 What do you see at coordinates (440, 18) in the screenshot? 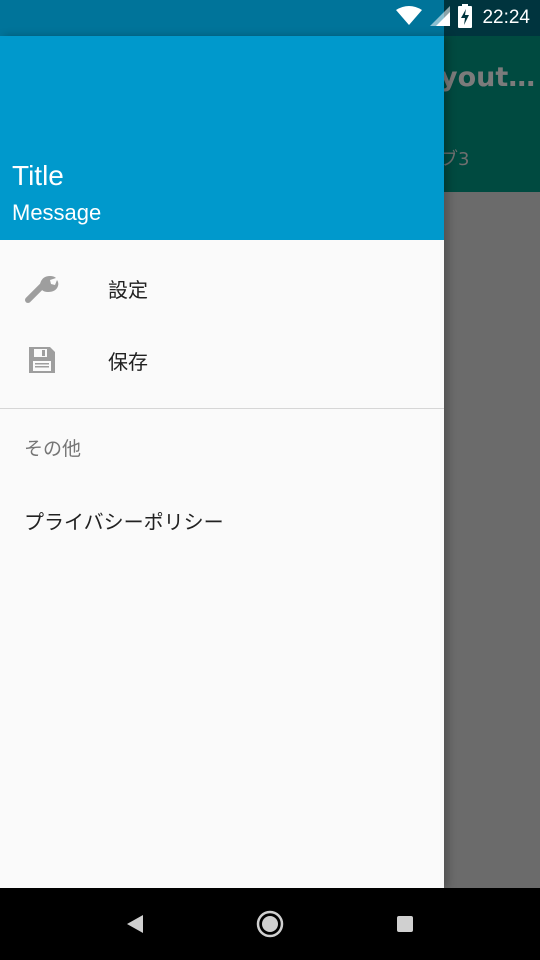
I see `signal-icon` at bounding box center [440, 18].